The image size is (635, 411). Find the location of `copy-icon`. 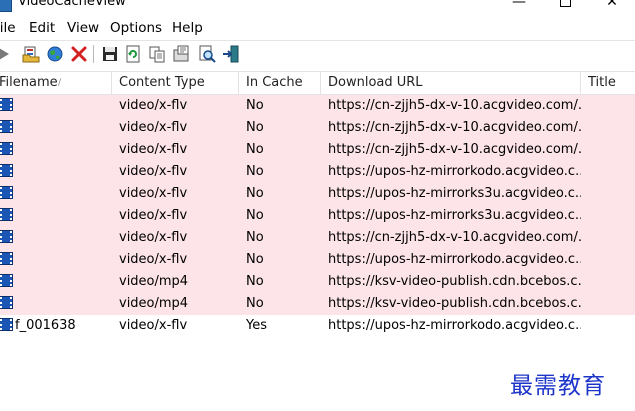

copy-icon is located at coordinates (157, 54).